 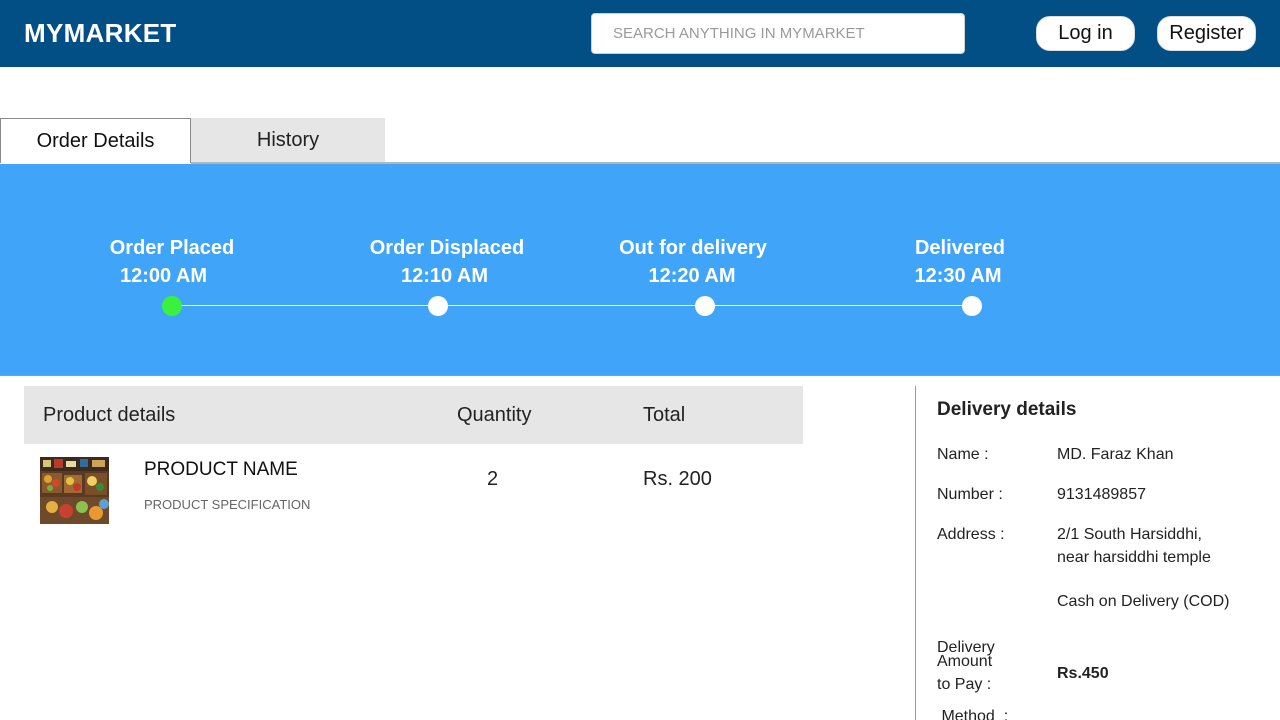 I want to click on tab-order-details: Order Details, so click(x=95, y=140).